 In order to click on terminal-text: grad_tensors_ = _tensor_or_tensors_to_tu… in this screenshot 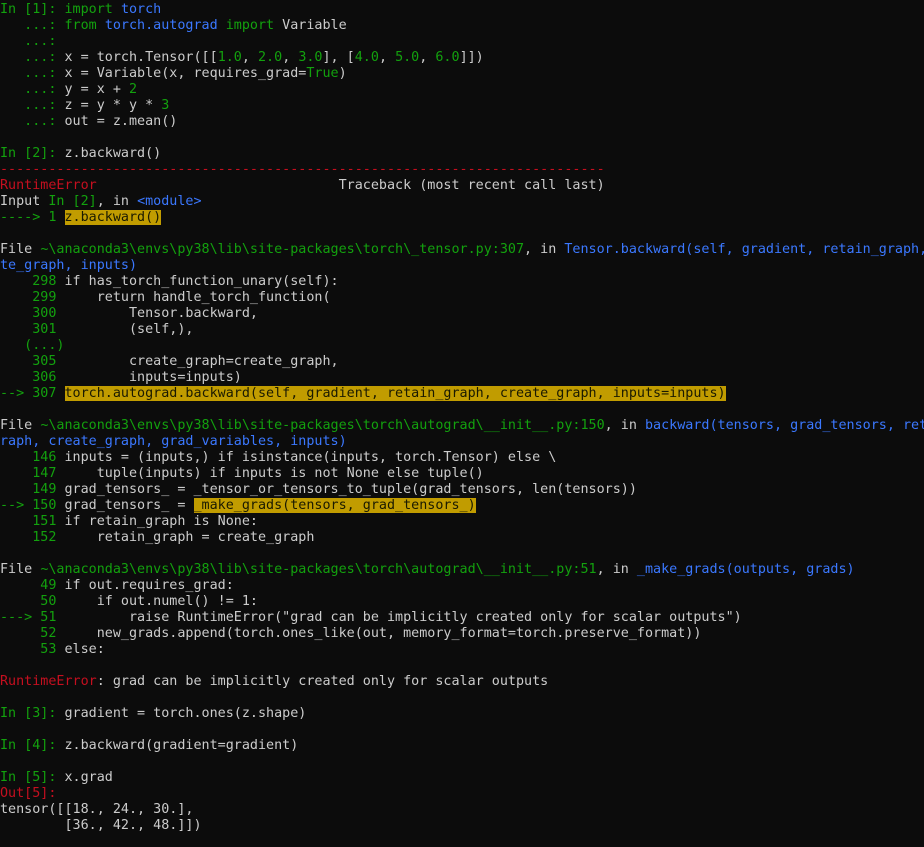, I will do `click(350, 489)`.